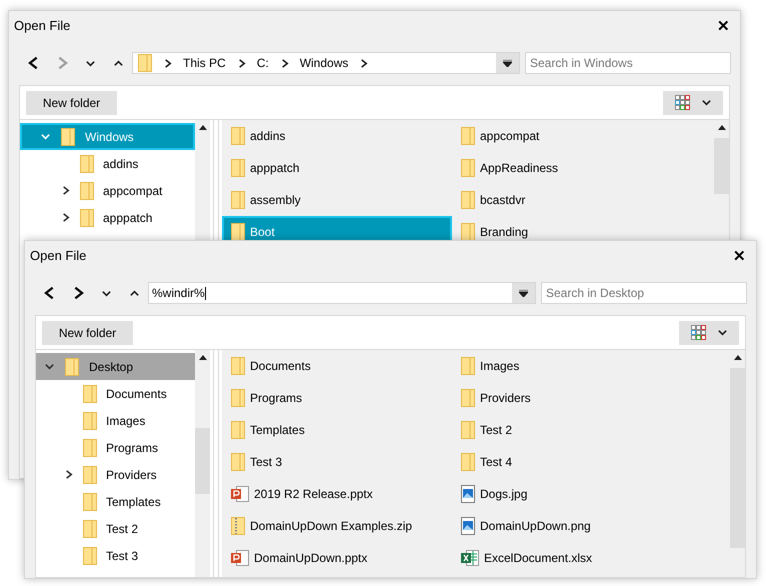 The image size is (766, 586). I want to click on file-item: Test 4, so click(591, 462).